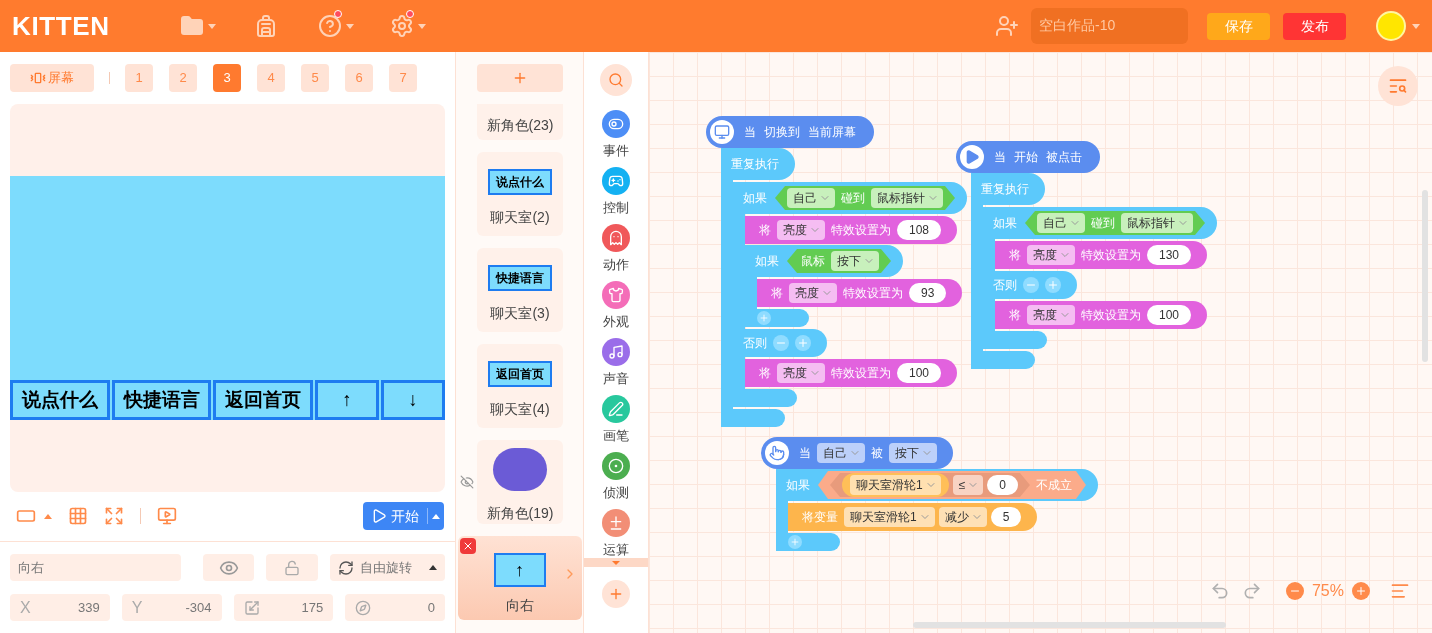  What do you see at coordinates (616, 361) in the screenshot?
I see `category-item: 声音` at bounding box center [616, 361].